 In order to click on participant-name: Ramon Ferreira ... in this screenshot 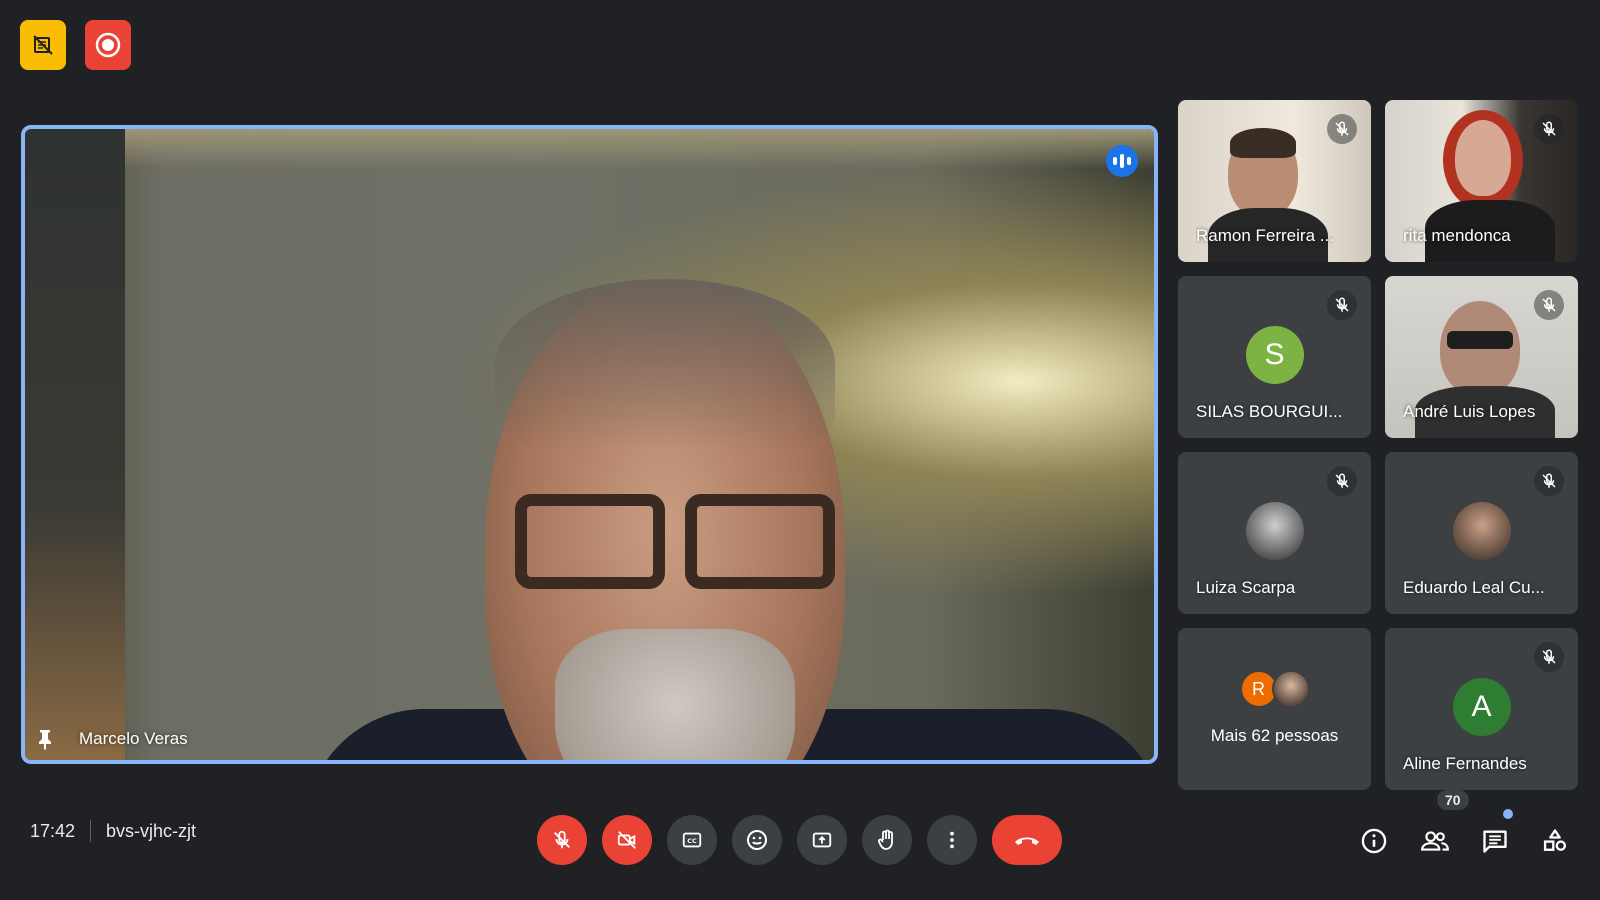, I will do `click(1265, 235)`.